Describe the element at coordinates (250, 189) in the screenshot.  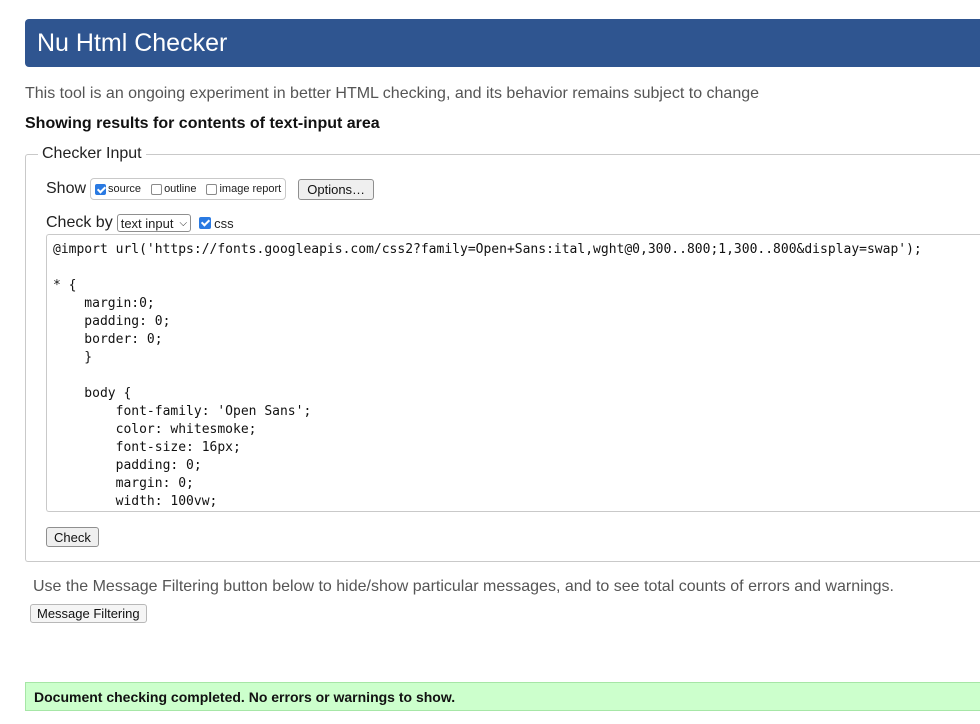
I see `image-report-label: image report` at that location.